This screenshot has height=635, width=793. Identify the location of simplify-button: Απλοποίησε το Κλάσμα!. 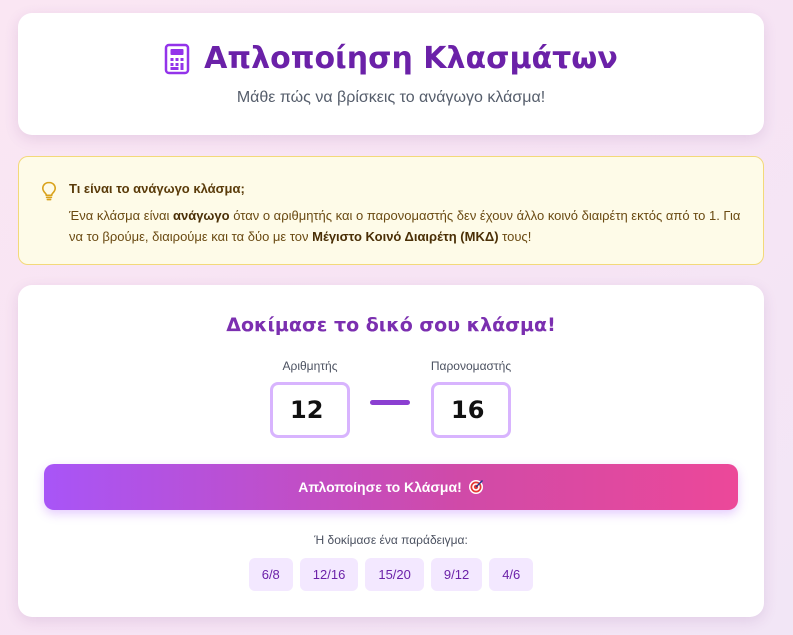
(391, 487).